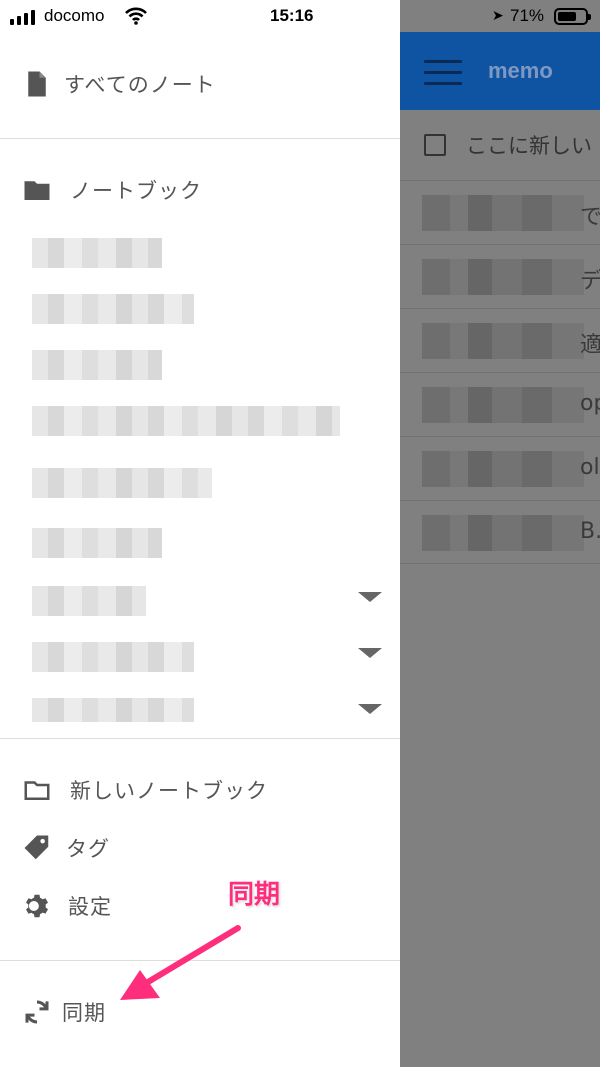 The height and width of the screenshot is (1067, 600). What do you see at coordinates (292, 15) in the screenshot?
I see `status-time: 15:16` at bounding box center [292, 15].